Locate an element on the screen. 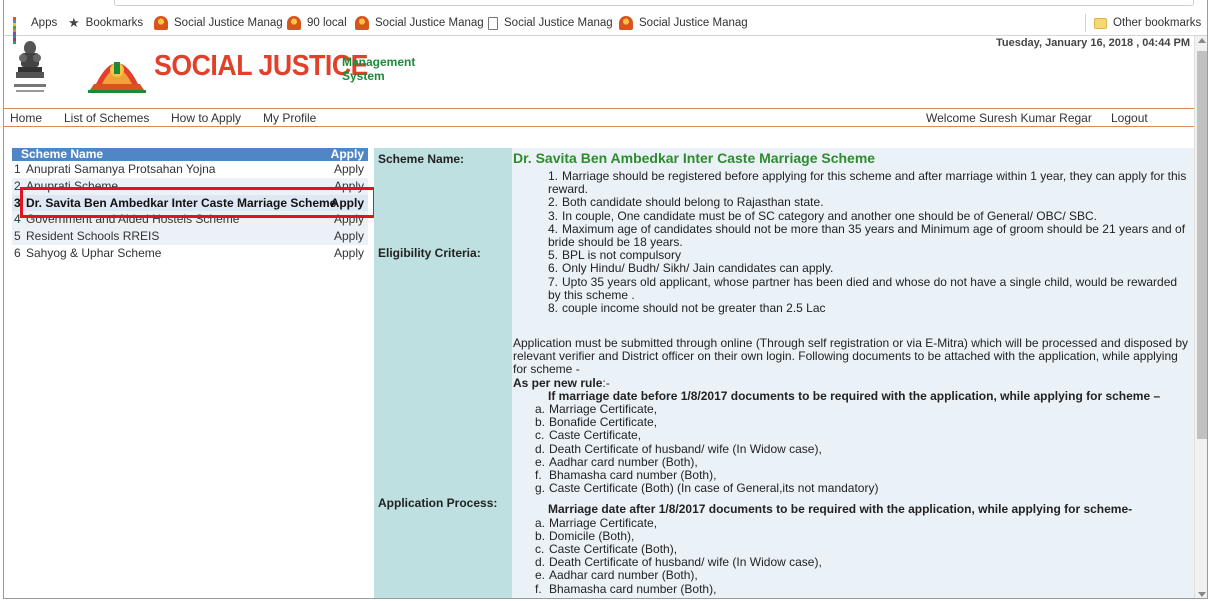 The height and width of the screenshot is (601, 1211). bookmark-social-justice-2: Social Justice Manag is located at coordinates (419, 23).